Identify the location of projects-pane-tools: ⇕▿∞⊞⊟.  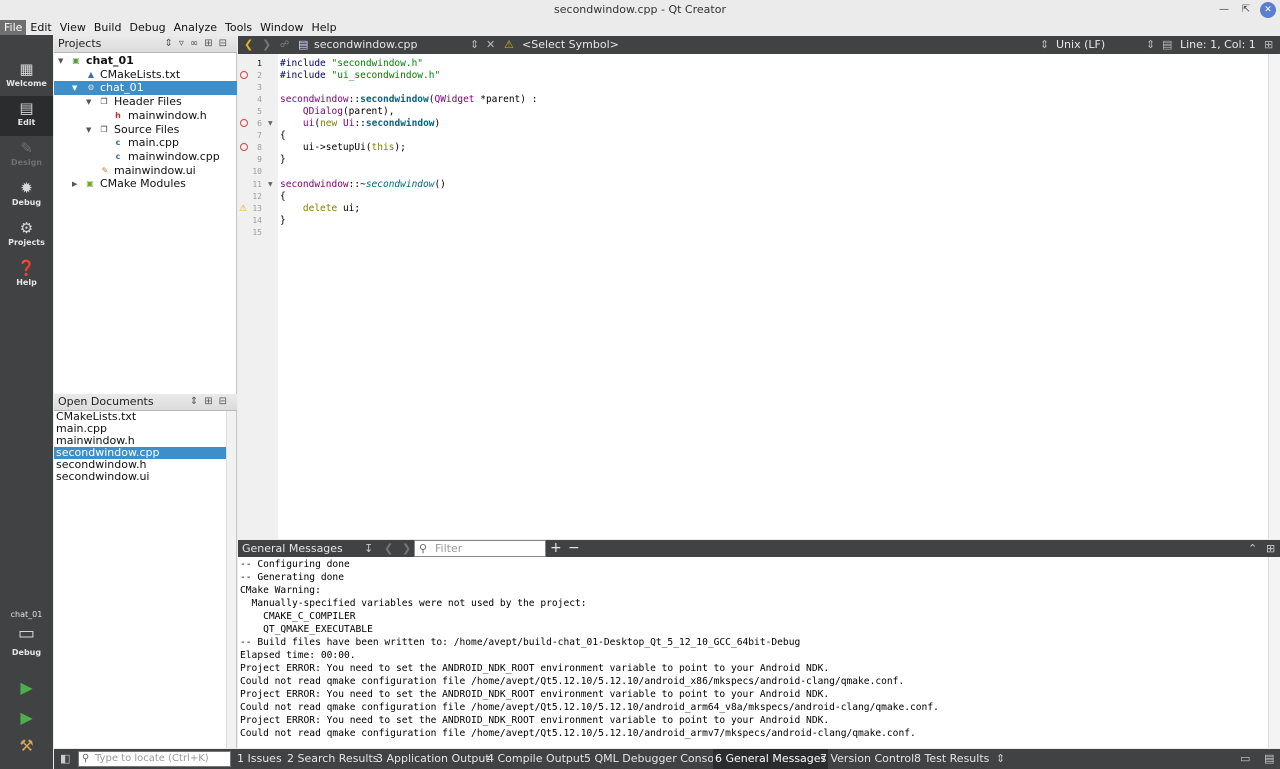
(199, 44).